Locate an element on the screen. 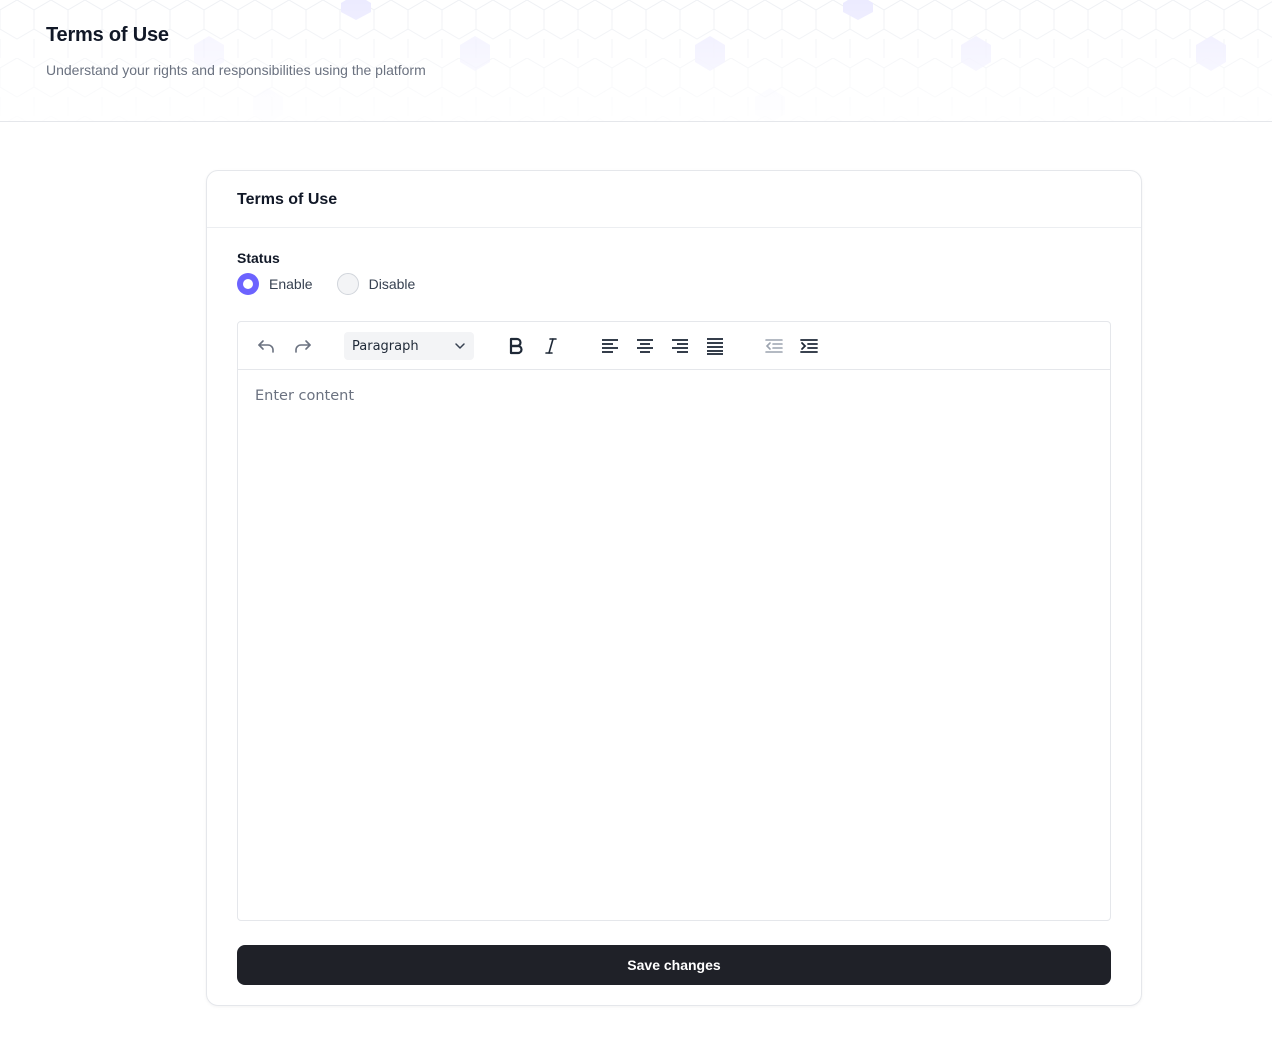 The height and width of the screenshot is (1049, 1272). italic-icon is located at coordinates (551, 346).